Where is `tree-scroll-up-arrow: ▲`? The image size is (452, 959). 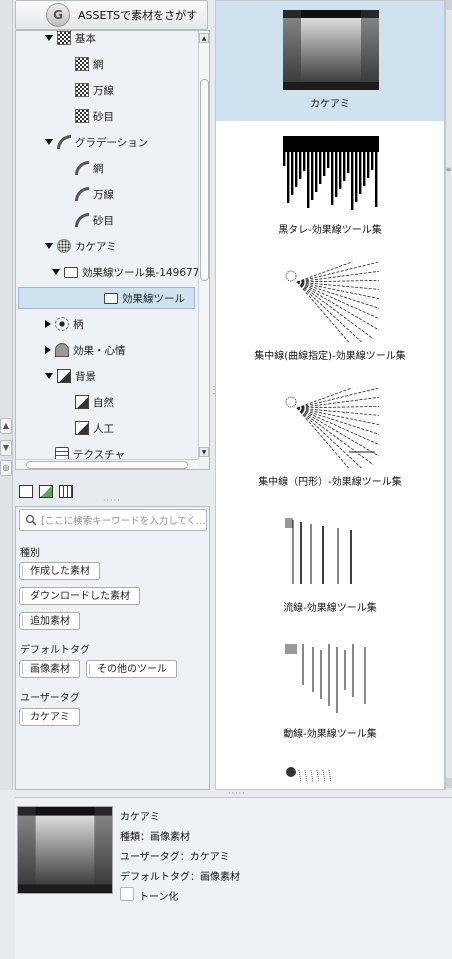 tree-scroll-up-arrow: ▲ is located at coordinates (204, 38).